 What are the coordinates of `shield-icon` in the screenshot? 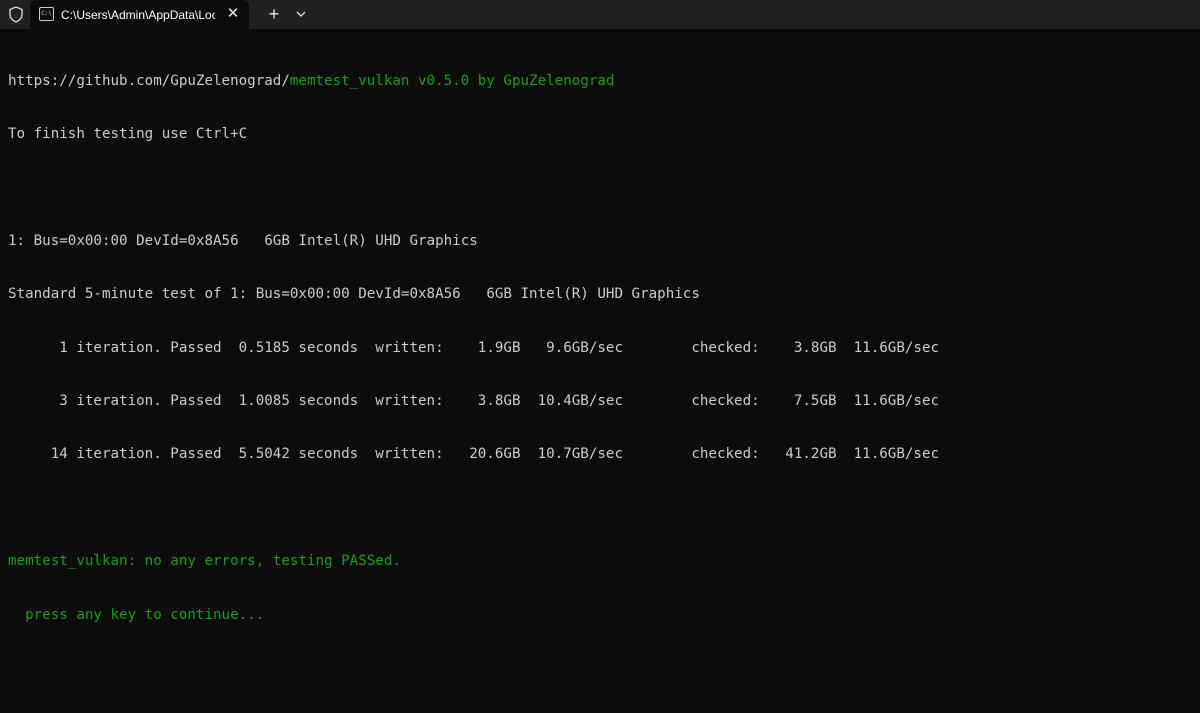 It's located at (16, 14).